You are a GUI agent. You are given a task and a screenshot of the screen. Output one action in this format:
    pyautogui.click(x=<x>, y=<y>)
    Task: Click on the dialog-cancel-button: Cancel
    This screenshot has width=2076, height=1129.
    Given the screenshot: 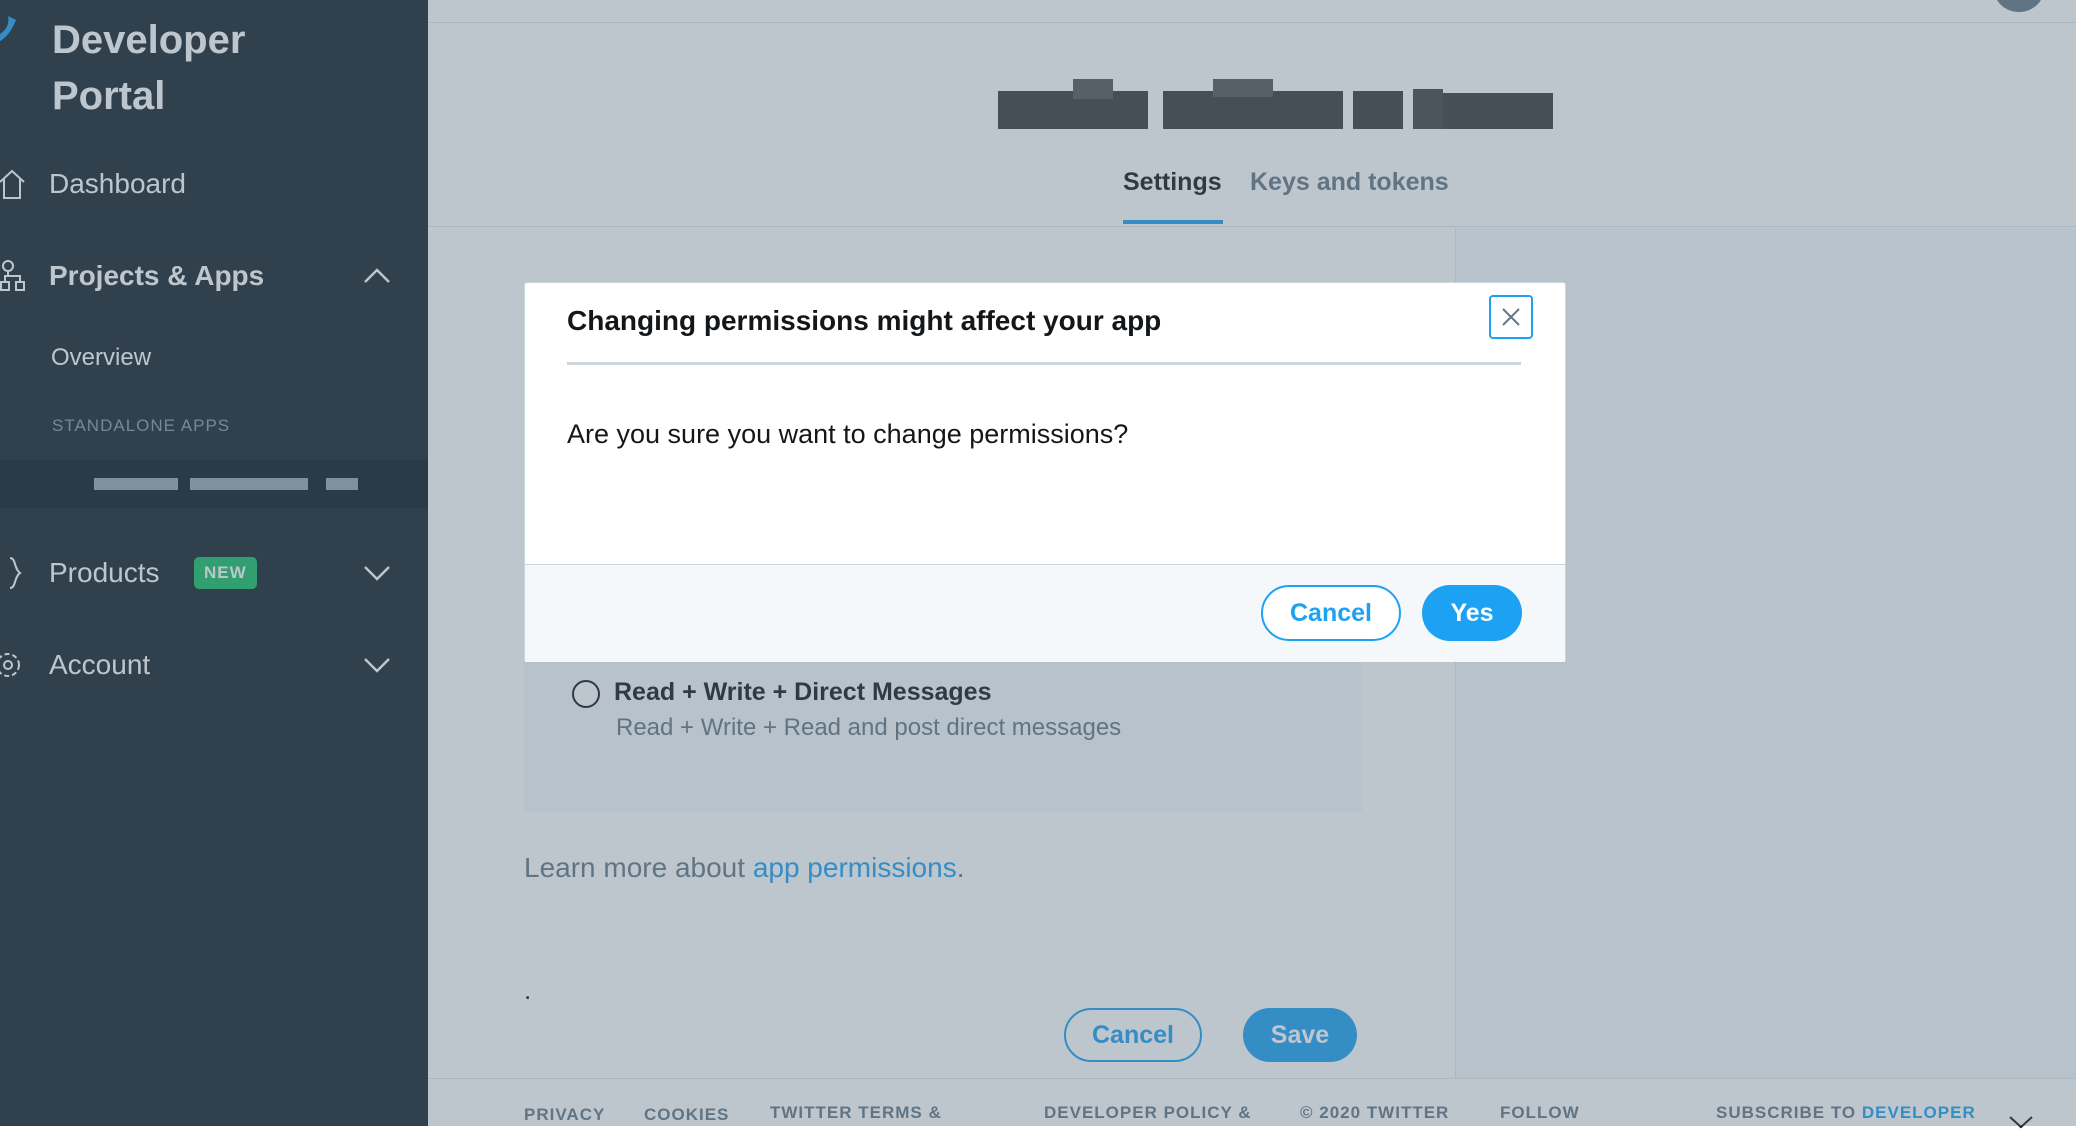 What is the action you would take?
    pyautogui.click(x=1331, y=613)
    